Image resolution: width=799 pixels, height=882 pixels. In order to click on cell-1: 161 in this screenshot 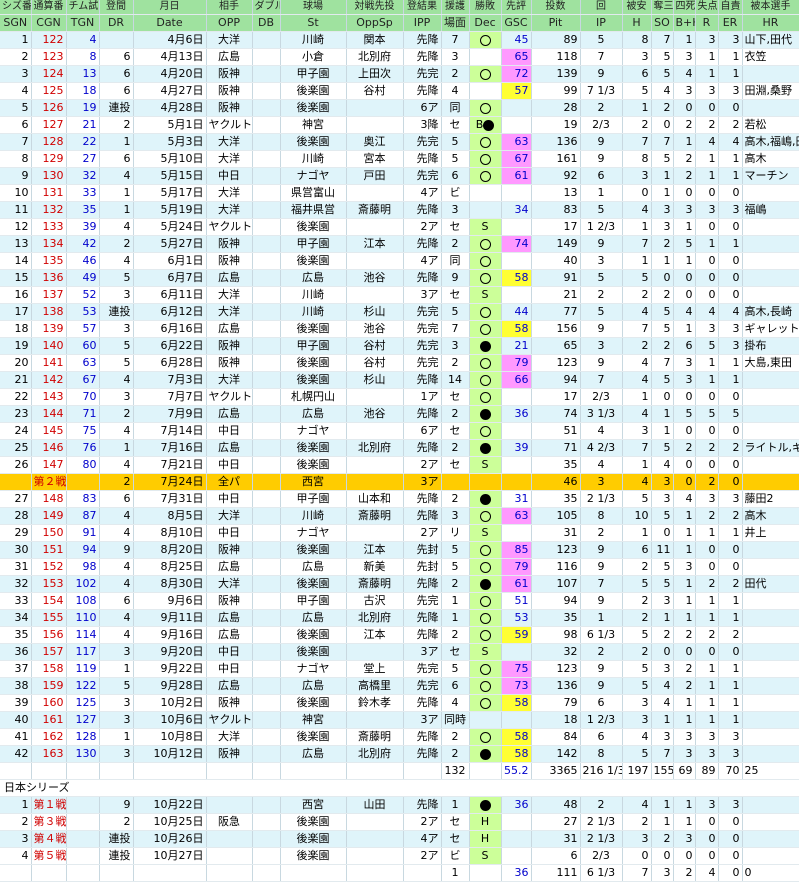, I will do `click(49, 720)`.